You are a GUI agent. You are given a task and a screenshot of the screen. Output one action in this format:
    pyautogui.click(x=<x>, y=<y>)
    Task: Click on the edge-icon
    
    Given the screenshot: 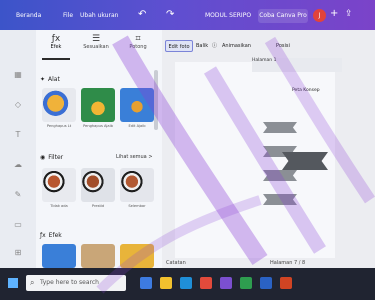 What is the action you would take?
    pyautogui.click(x=186, y=283)
    